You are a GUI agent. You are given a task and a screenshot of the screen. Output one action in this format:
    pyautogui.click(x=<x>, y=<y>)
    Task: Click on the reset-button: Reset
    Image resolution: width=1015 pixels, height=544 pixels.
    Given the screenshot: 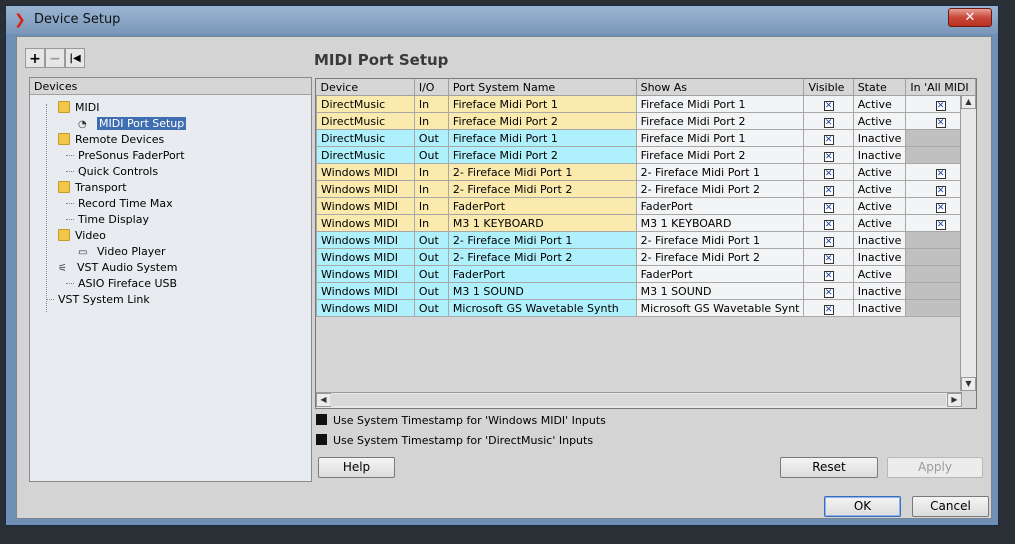 What is the action you would take?
    pyautogui.click(x=829, y=467)
    